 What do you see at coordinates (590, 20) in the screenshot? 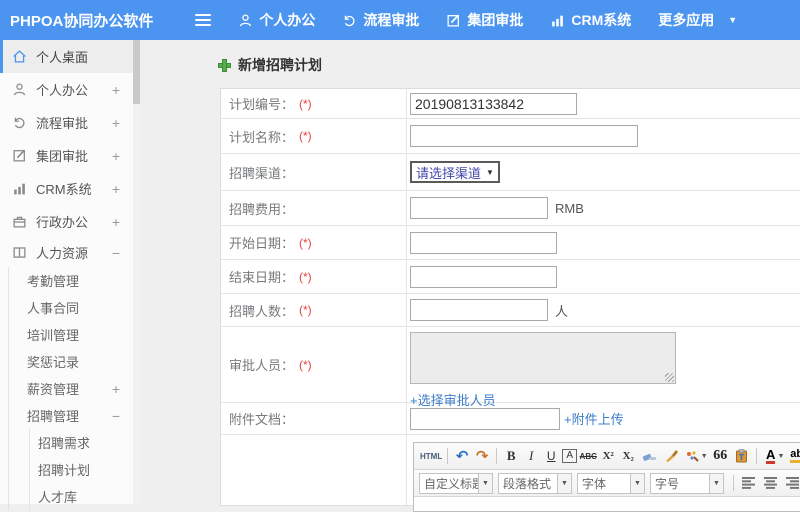
I see `topnav-crm-system: CRM系统` at bounding box center [590, 20].